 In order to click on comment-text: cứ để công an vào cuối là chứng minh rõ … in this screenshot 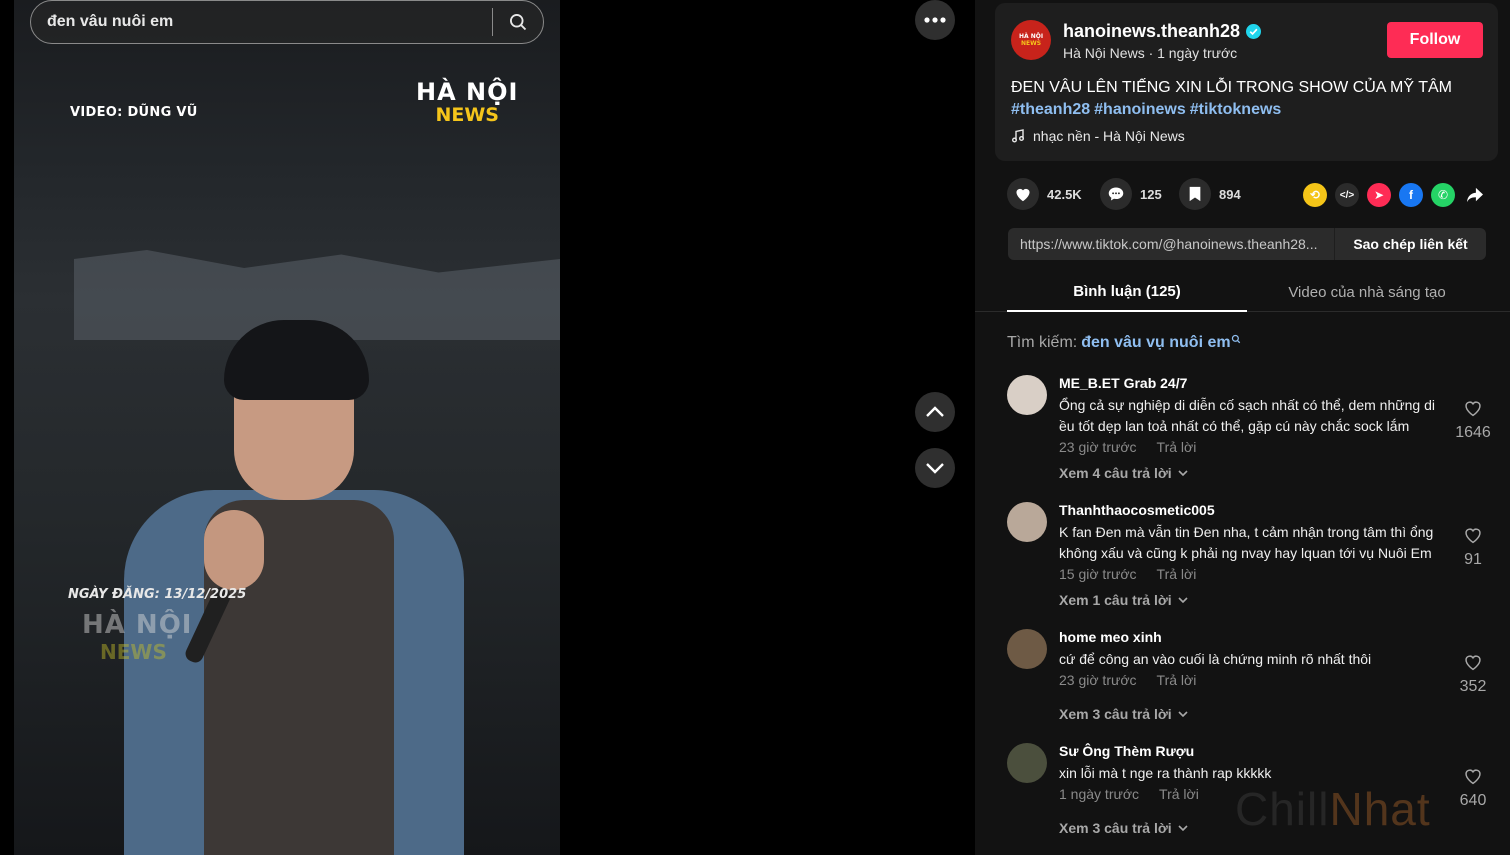, I will do `click(1215, 659)`.